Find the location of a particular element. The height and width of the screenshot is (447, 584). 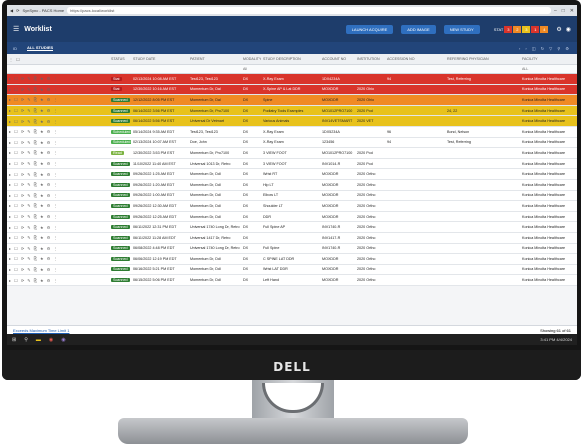

close-icon: ✕ is located at coordinates (572, 11).